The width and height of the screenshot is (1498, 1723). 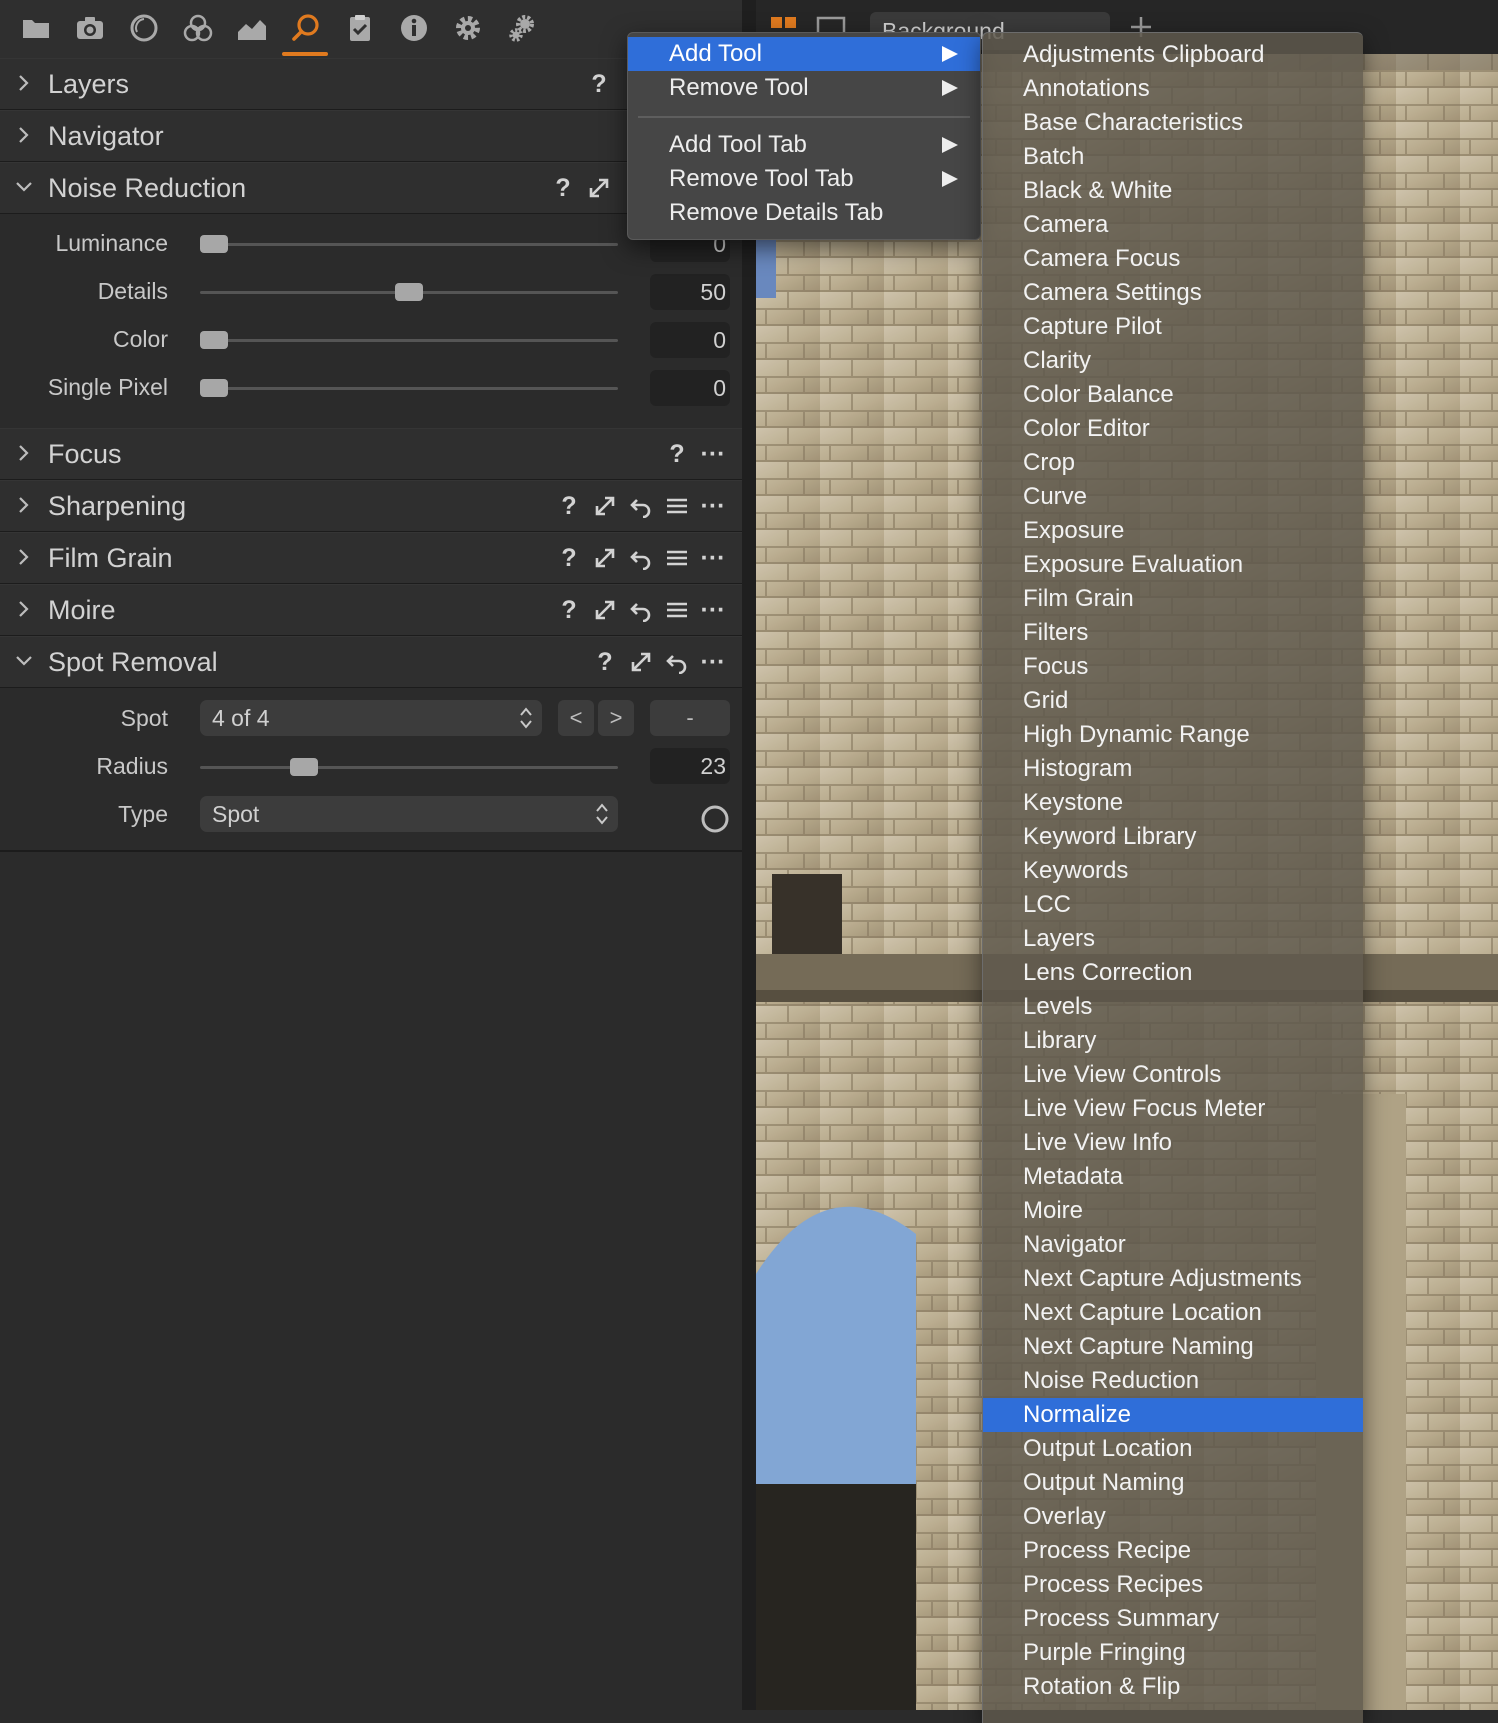 I want to click on submenu-item-exposure: Exposure, so click(x=1173, y=531).